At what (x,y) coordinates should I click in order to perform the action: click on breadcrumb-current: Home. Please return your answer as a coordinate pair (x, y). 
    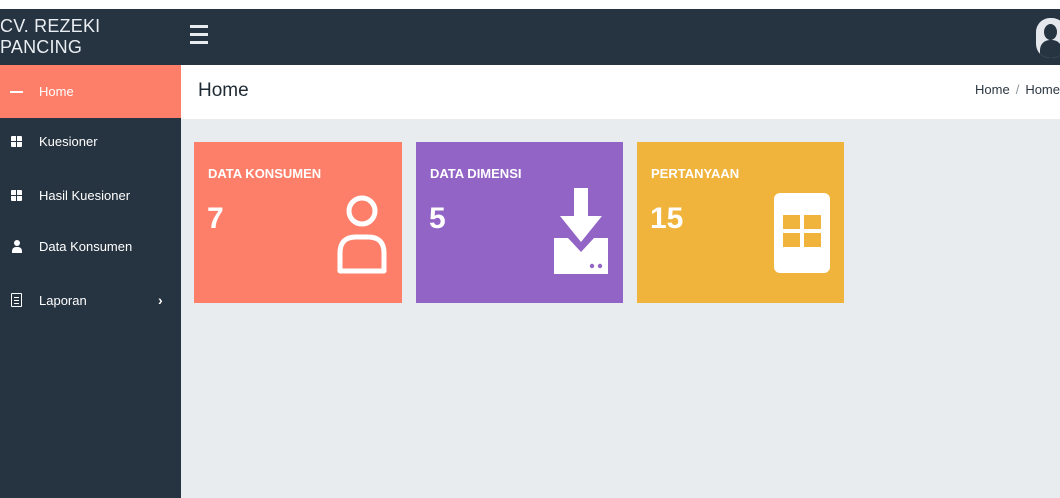
    Looking at the image, I should click on (1042, 89).